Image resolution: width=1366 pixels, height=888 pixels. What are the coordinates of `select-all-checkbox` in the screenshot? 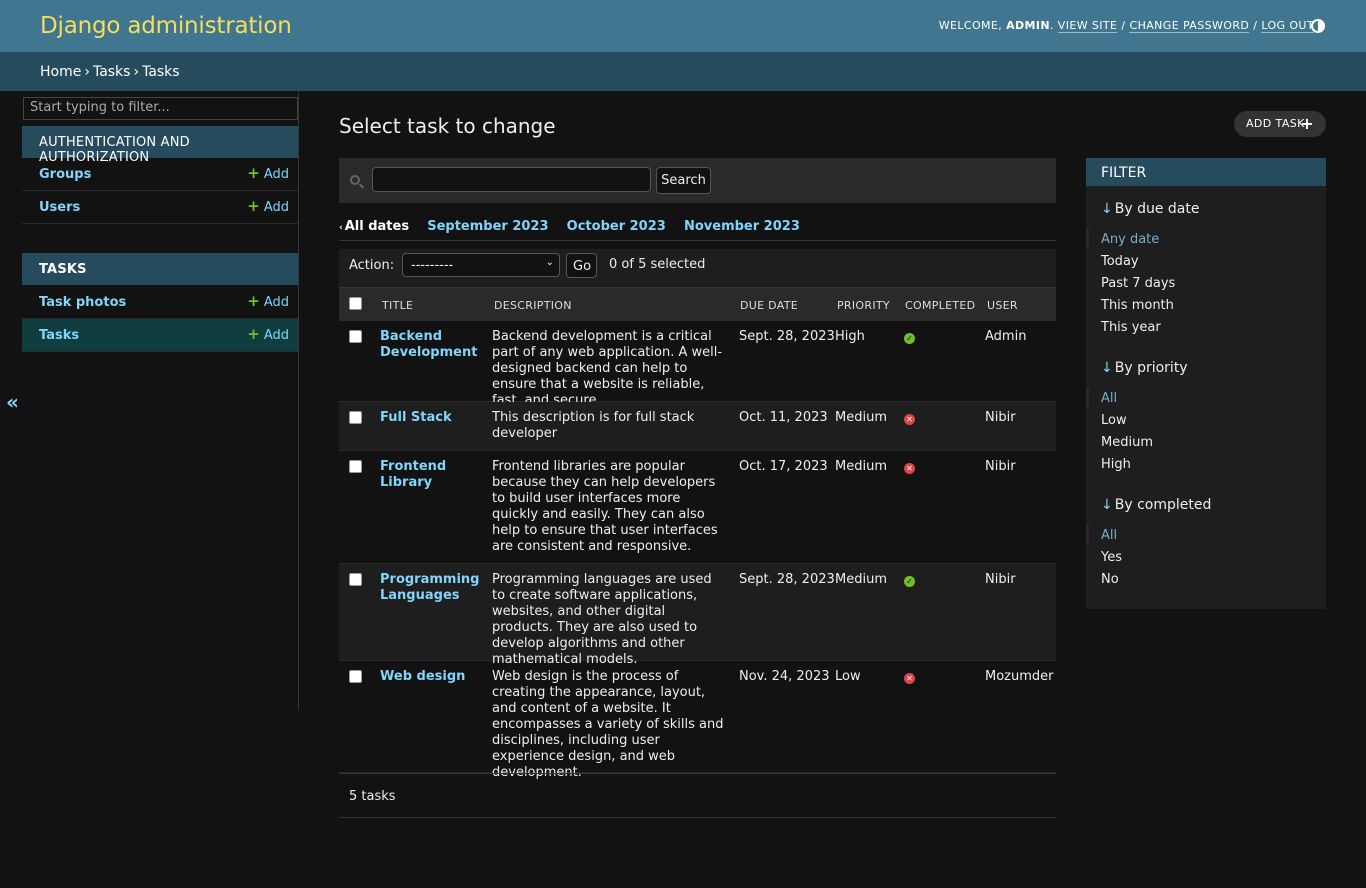 It's located at (355, 303).